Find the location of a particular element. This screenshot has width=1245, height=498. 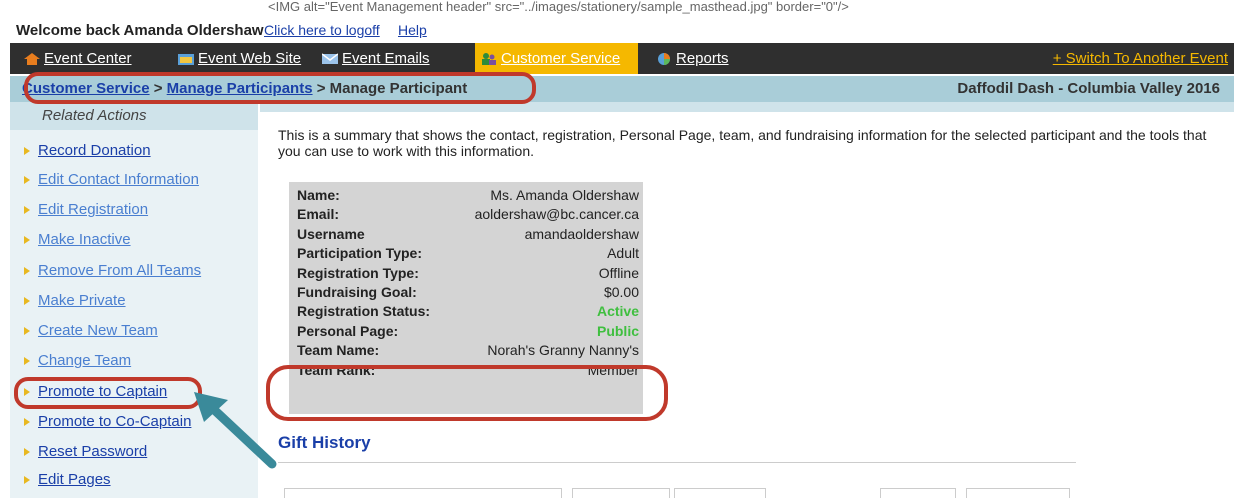

sidebar-item-edit-registration: Edit Registration is located at coordinates (86, 209).